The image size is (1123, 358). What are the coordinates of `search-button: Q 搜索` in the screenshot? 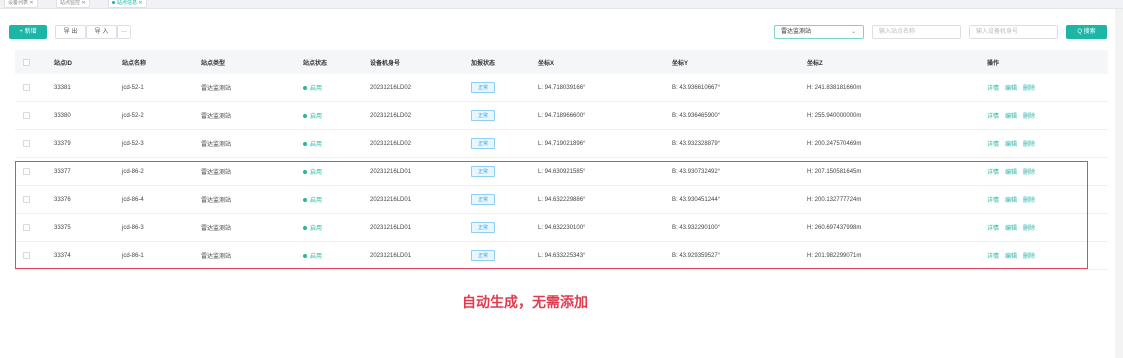 It's located at (1086, 32).